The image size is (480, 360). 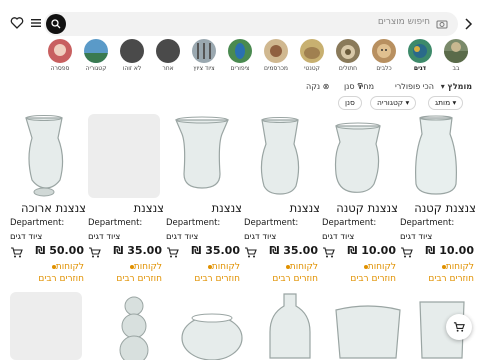 I want to click on brand-chip: ▾ מותג, so click(x=446, y=103).